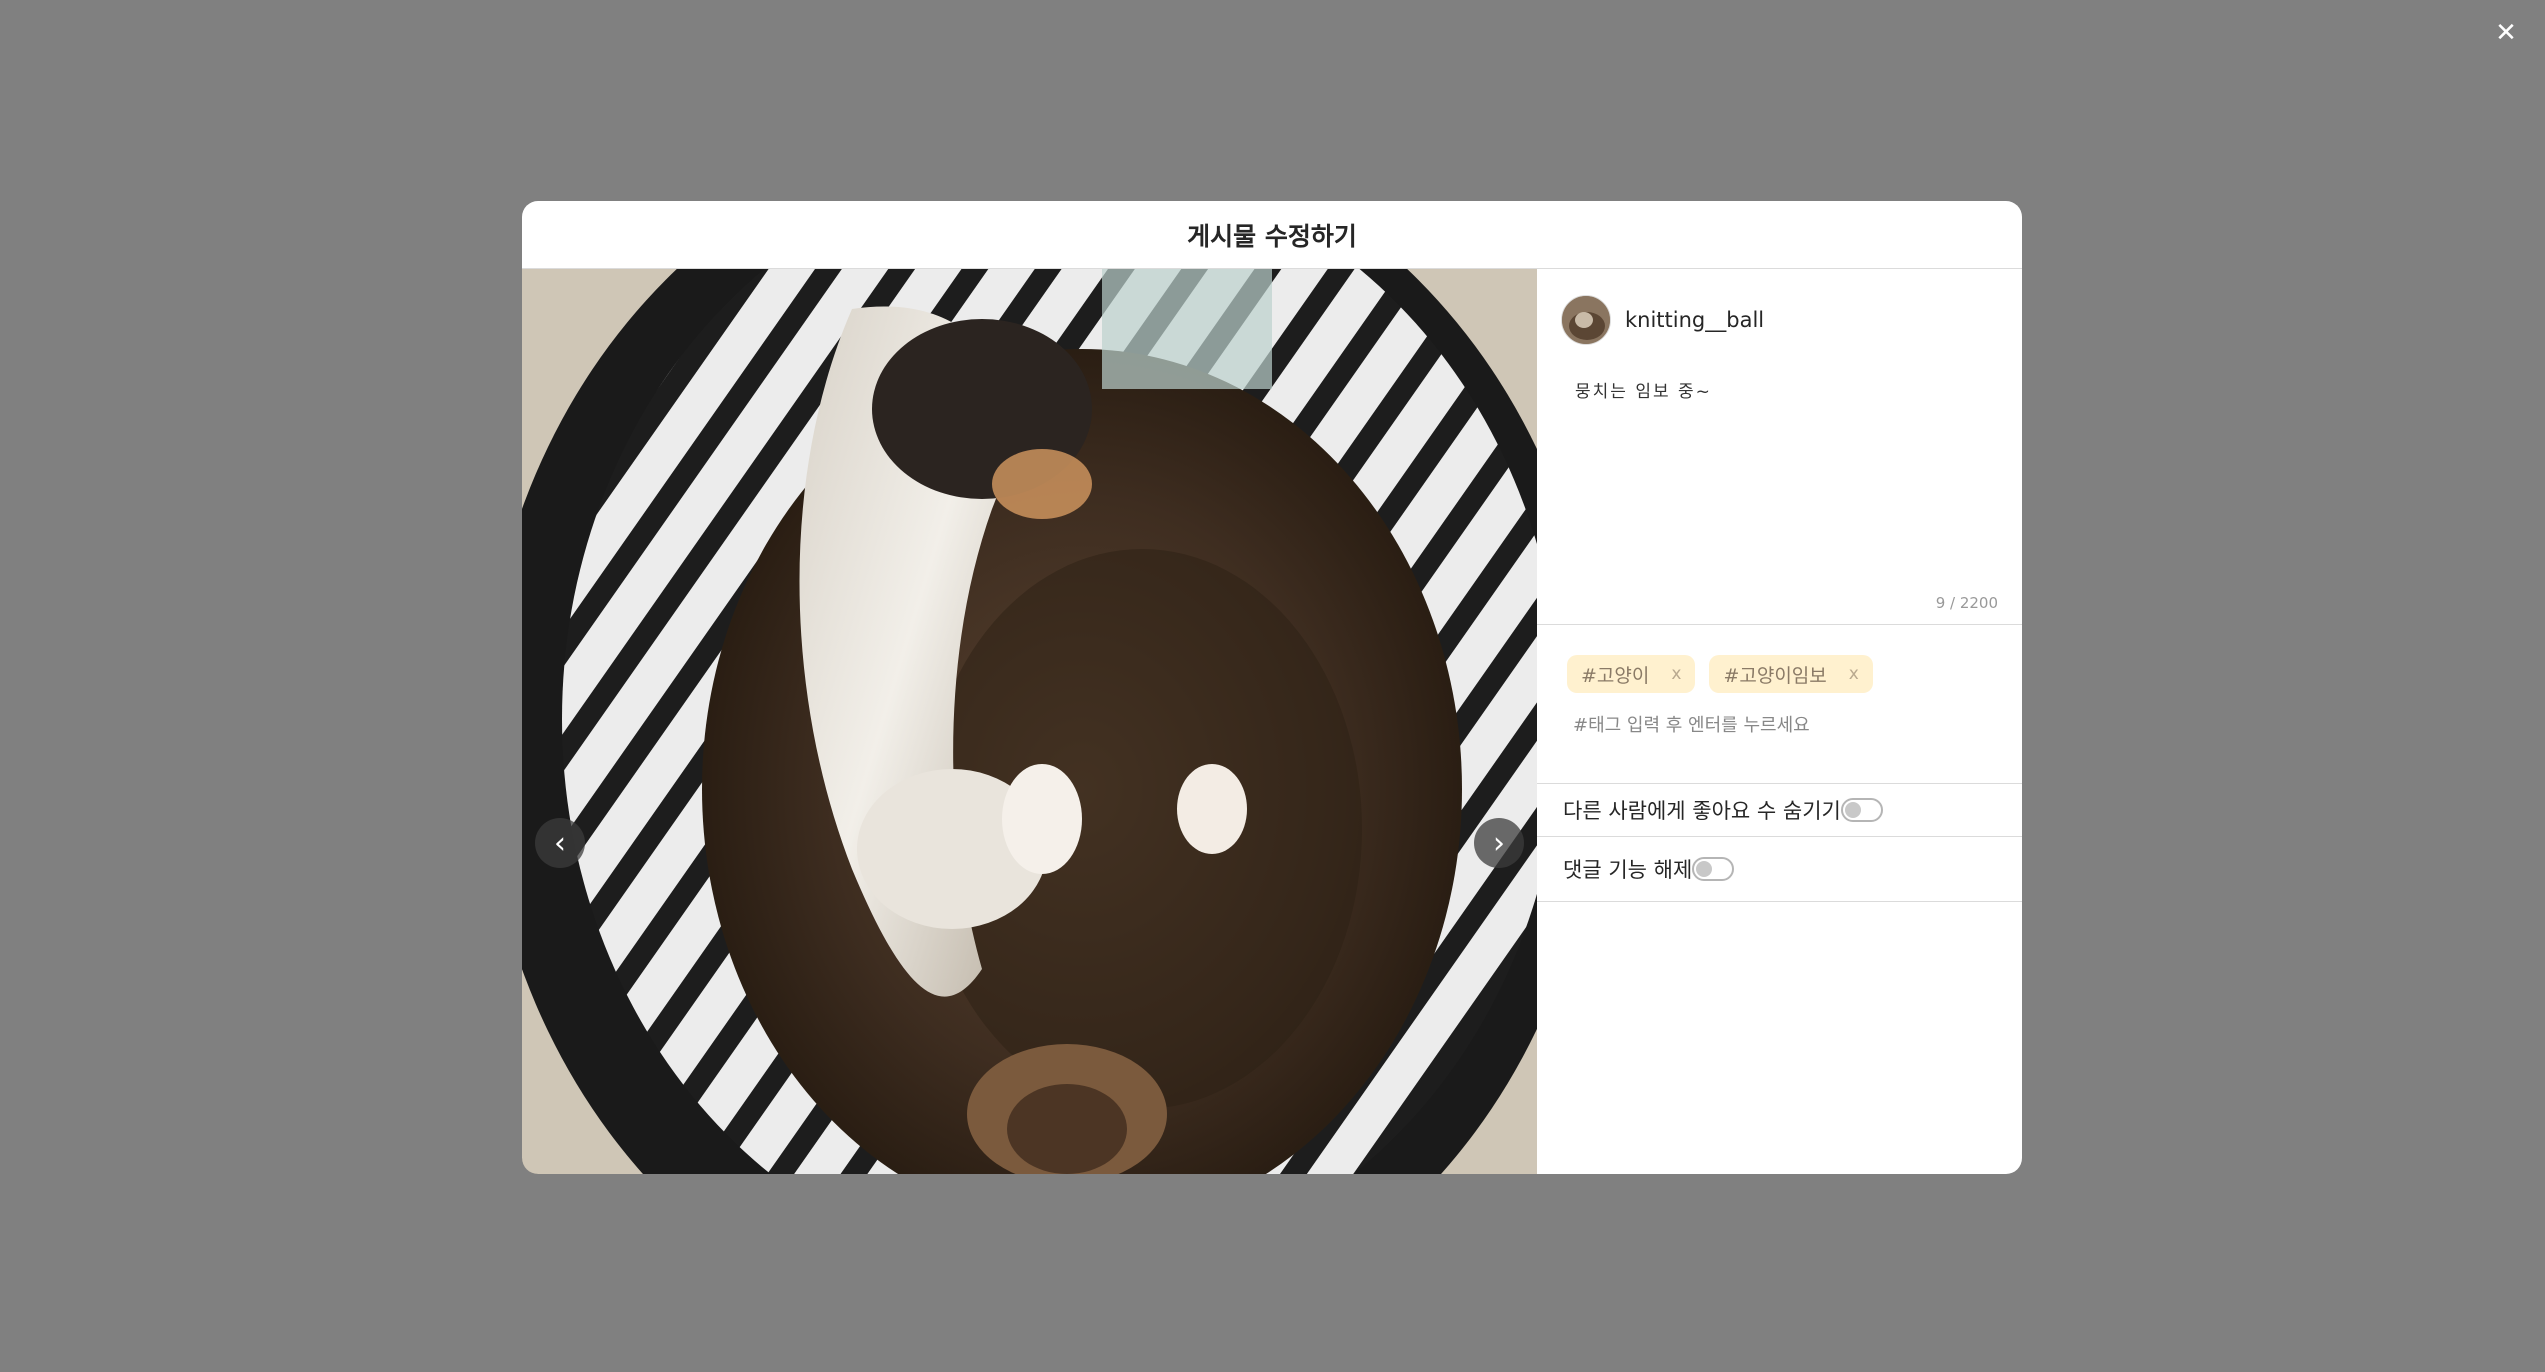  I want to click on caption-char-count: 9 / 2200, so click(1966, 603).